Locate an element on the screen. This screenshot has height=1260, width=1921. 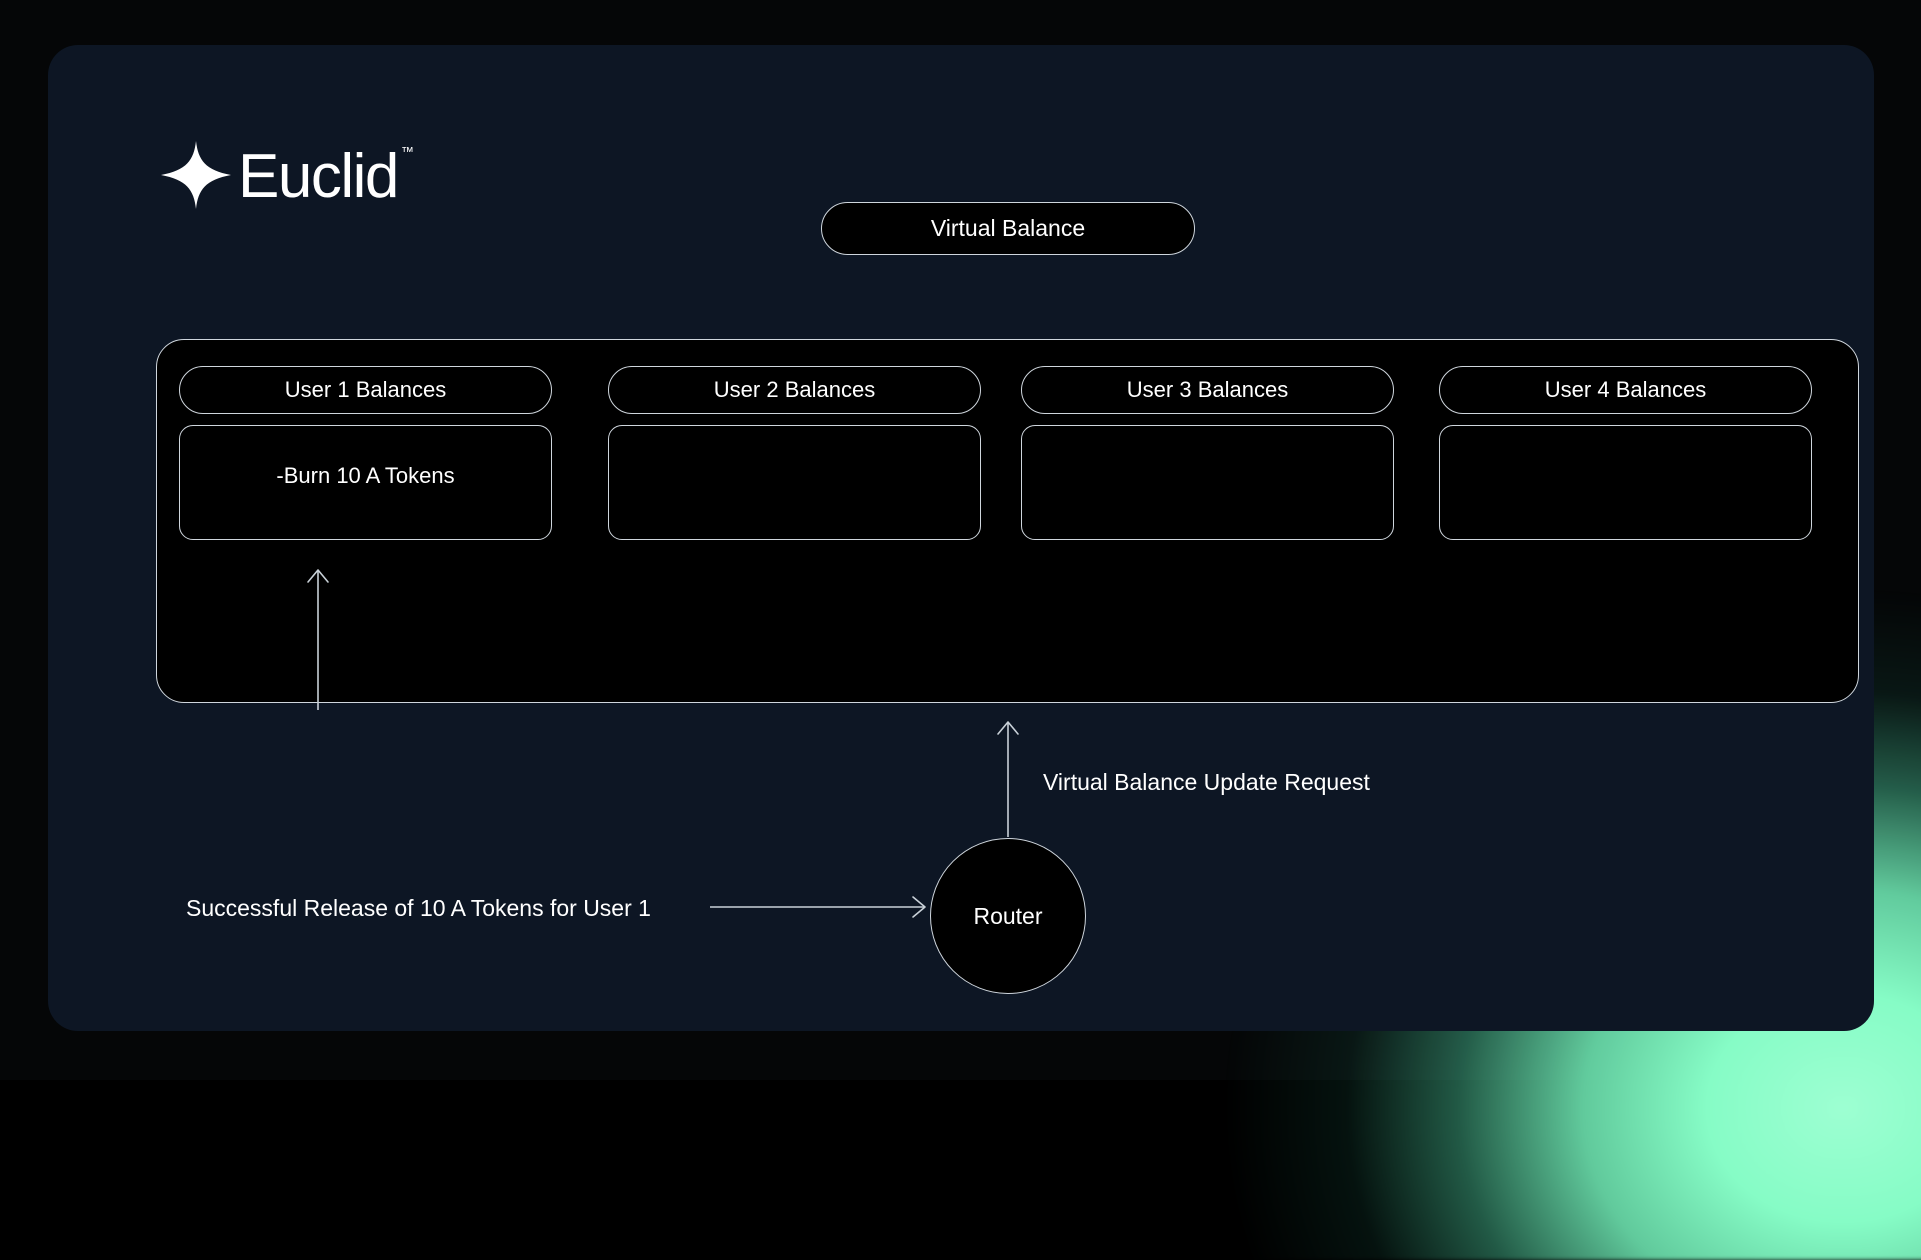
virtual-balance-label: Virtual Balance is located at coordinates (1008, 228).